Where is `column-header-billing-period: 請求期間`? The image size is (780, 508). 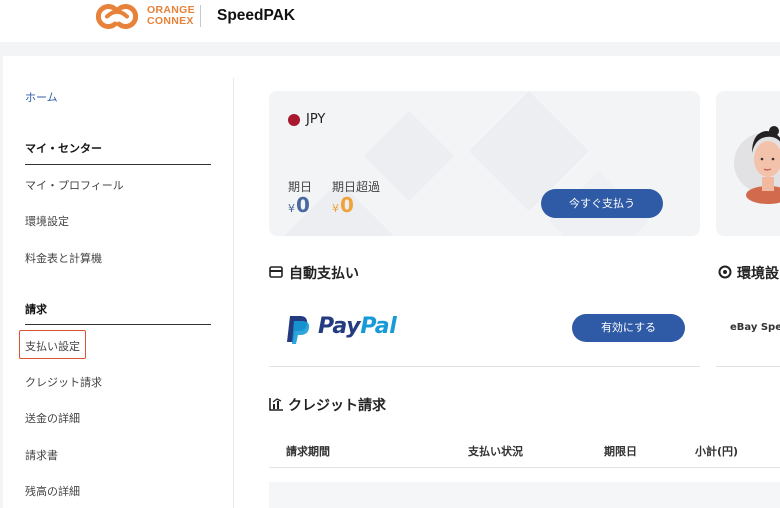 column-header-billing-period: 請求期間 is located at coordinates (308, 451).